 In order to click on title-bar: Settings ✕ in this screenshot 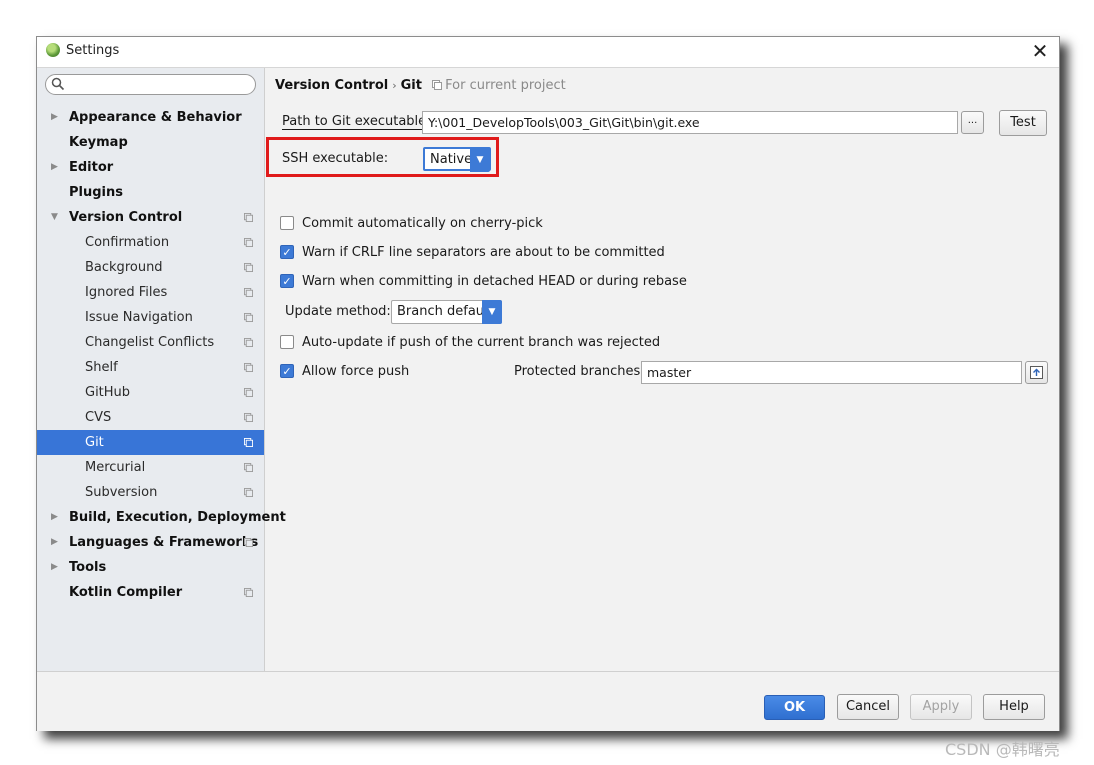, I will do `click(548, 52)`.